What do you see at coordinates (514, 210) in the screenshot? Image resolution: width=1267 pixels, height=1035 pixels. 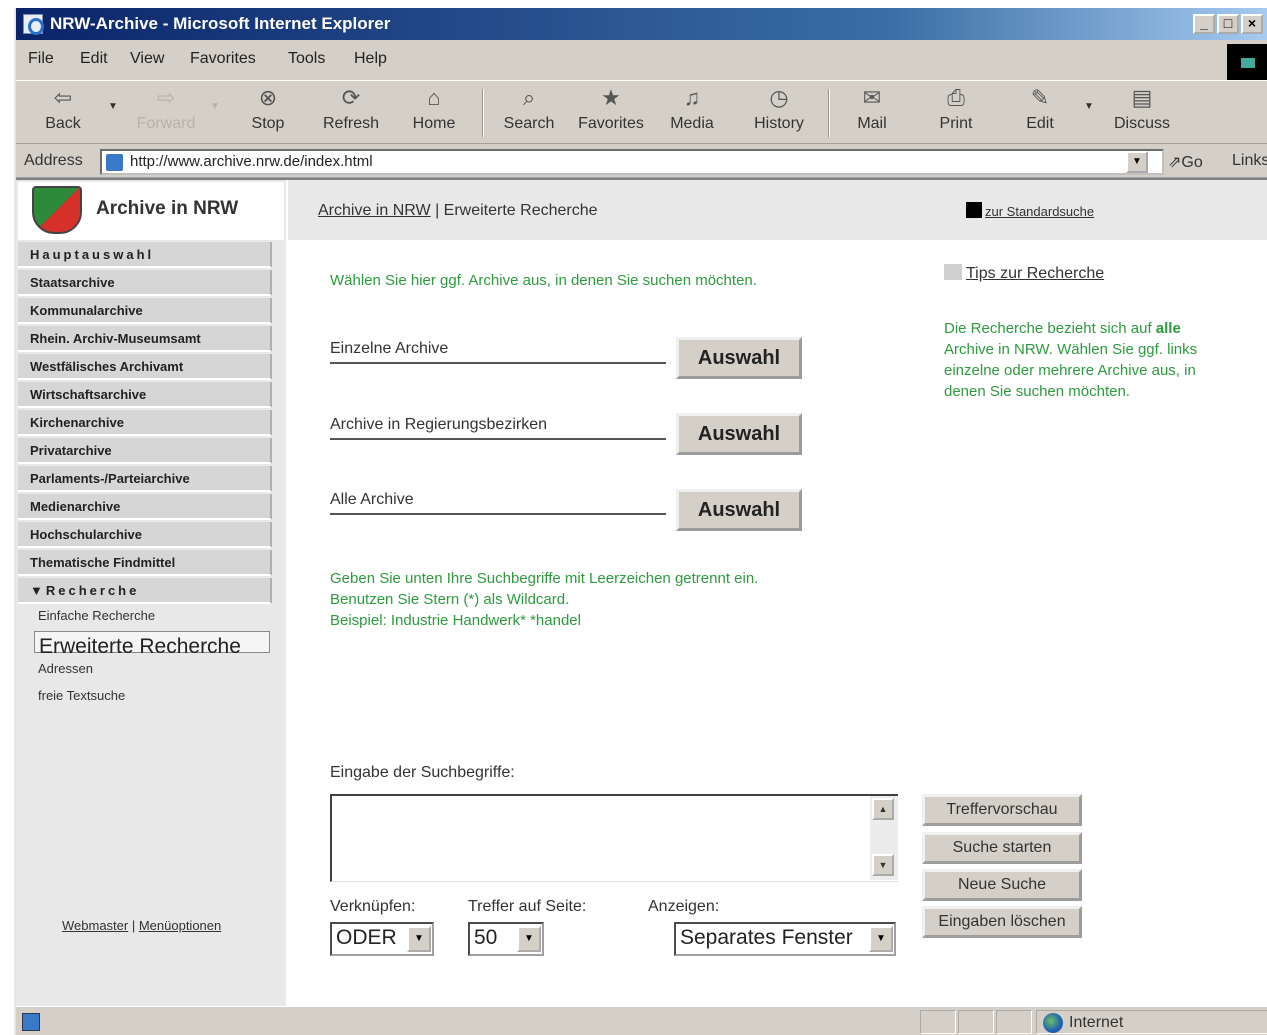 I see `breadcrumb-current: | Erweiterte Recherche` at bounding box center [514, 210].